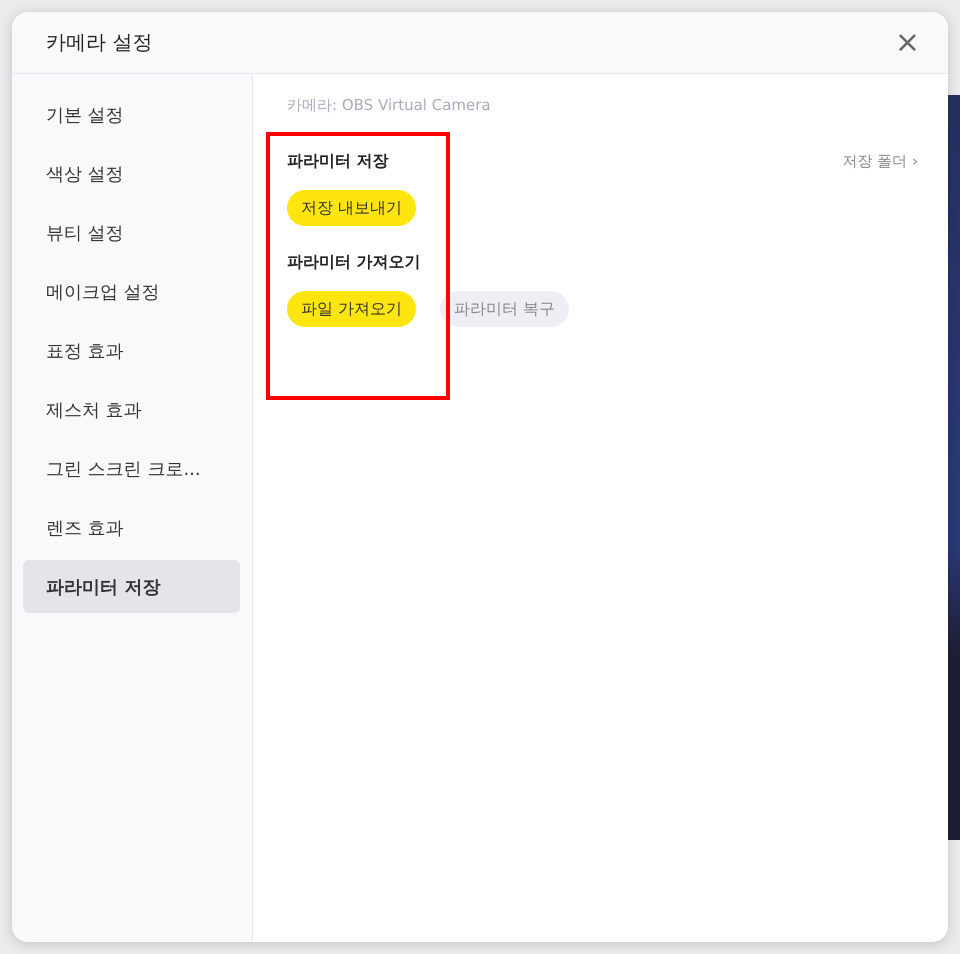 Image resolution: width=960 pixels, height=954 pixels. What do you see at coordinates (131, 350) in the screenshot?
I see `sidebar-item: 표정 효과` at bounding box center [131, 350].